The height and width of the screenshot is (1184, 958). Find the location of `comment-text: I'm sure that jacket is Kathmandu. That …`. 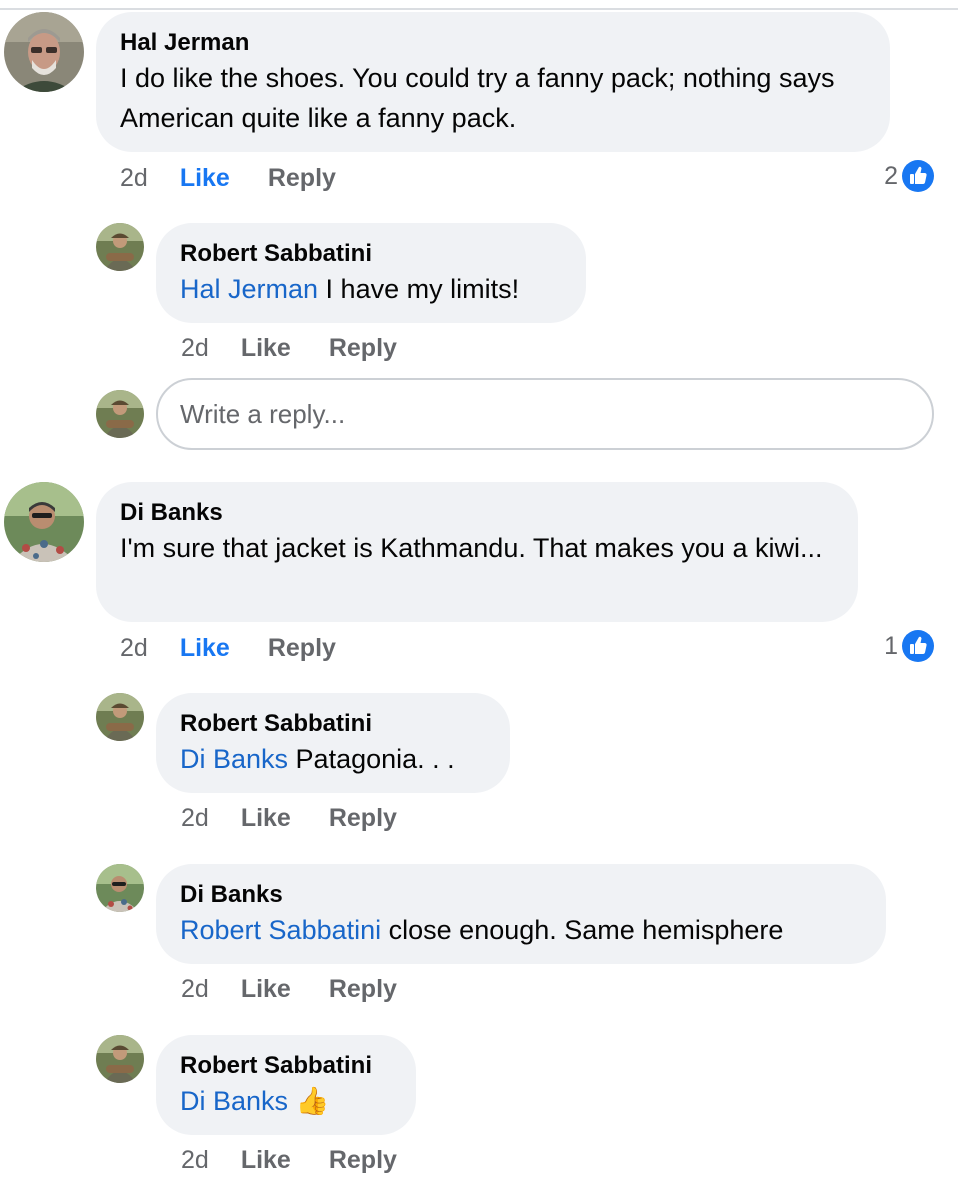

comment-text: I'm sure that jacket is Kathmandu. That … is located at coordinates (471, 548).